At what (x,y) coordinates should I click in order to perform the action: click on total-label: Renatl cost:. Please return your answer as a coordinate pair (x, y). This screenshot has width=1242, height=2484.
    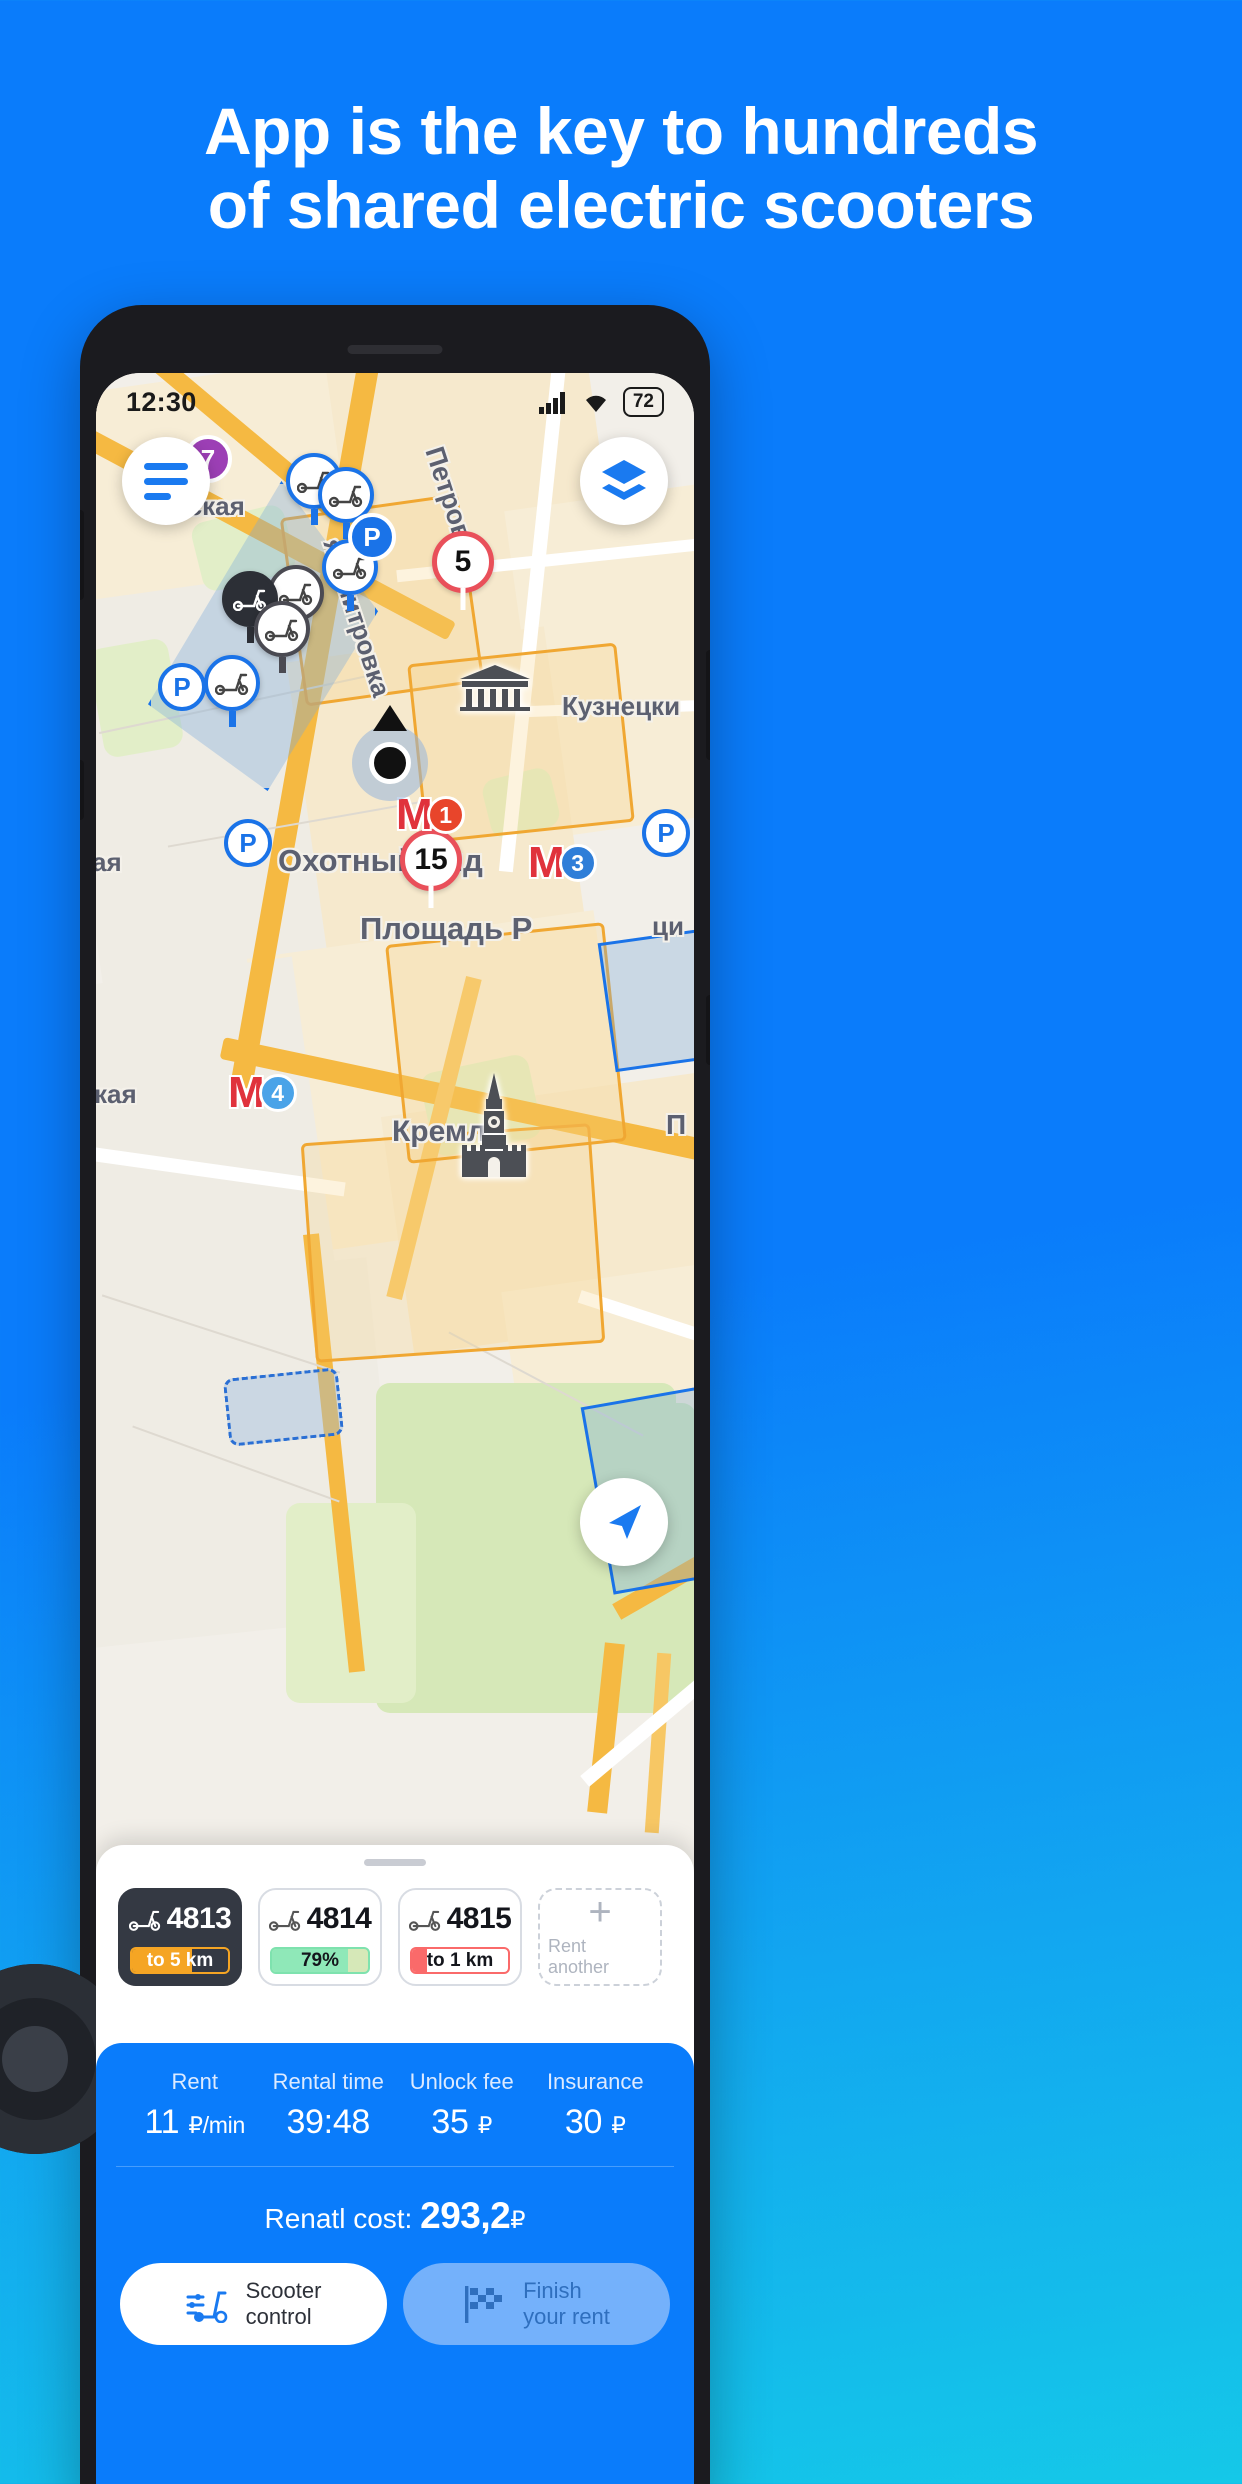
    Looking at the image, I should click on (338, 2218).